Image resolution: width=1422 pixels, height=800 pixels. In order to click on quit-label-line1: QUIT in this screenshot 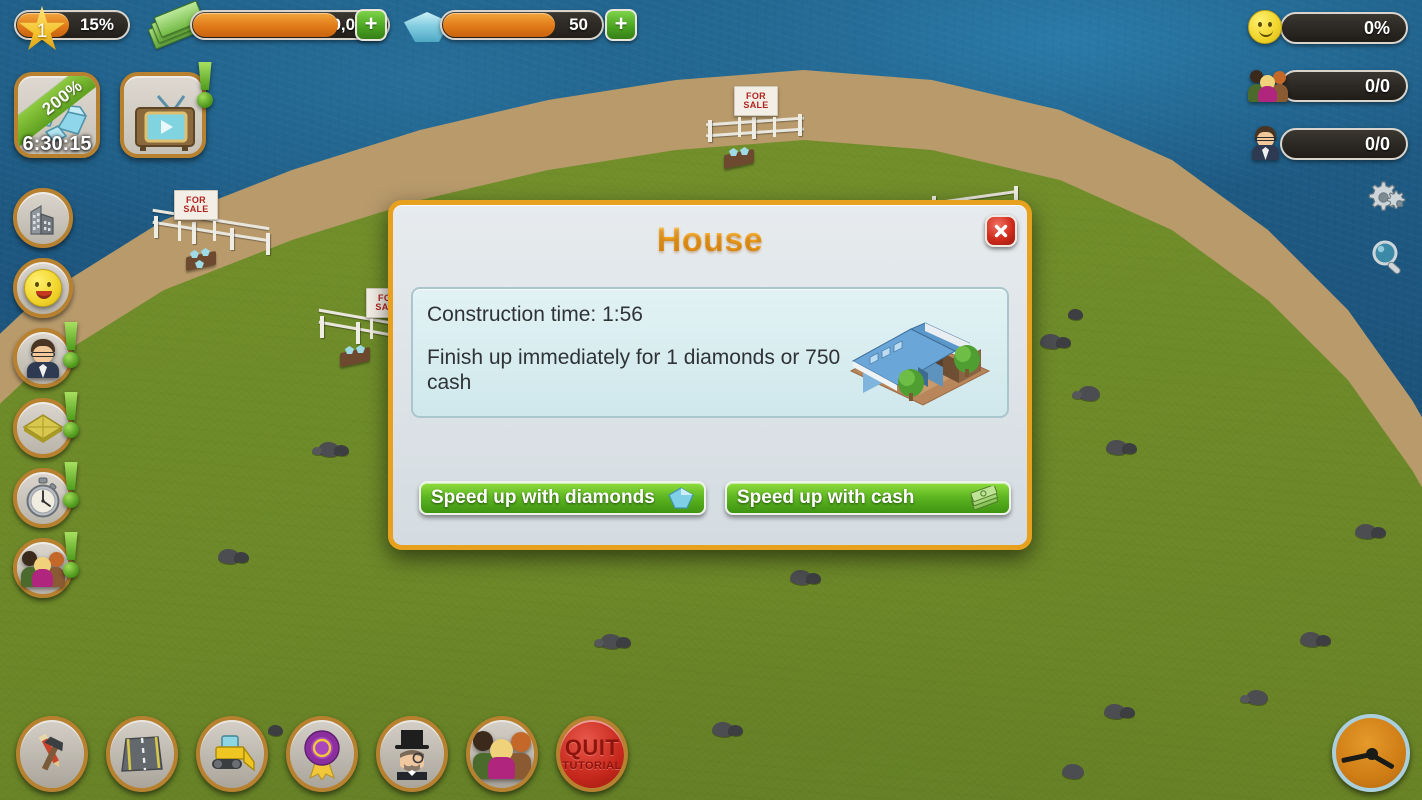, I will do `click(592, 747)`.